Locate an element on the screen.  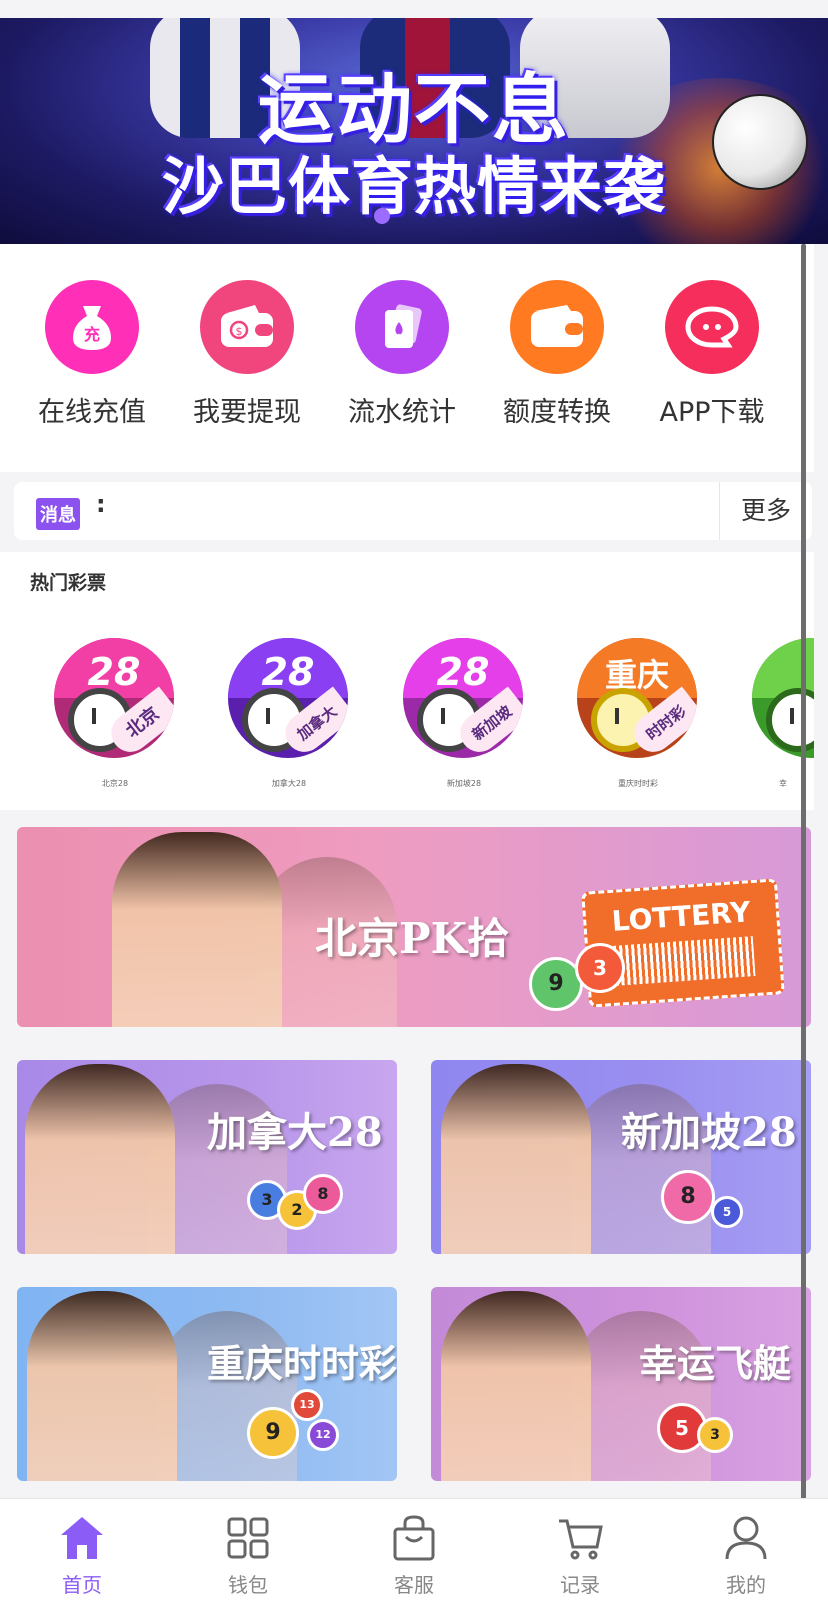
promo-title: 北京PK拾 is located at coordinates (412, 938).